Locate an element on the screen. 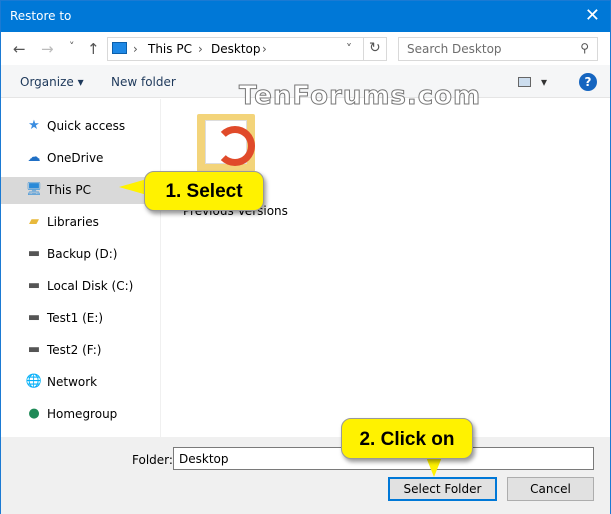 The height and width of the screenshot is (514, 611). title-bar: Restore to ✕ is located at coordinates (305, 16).